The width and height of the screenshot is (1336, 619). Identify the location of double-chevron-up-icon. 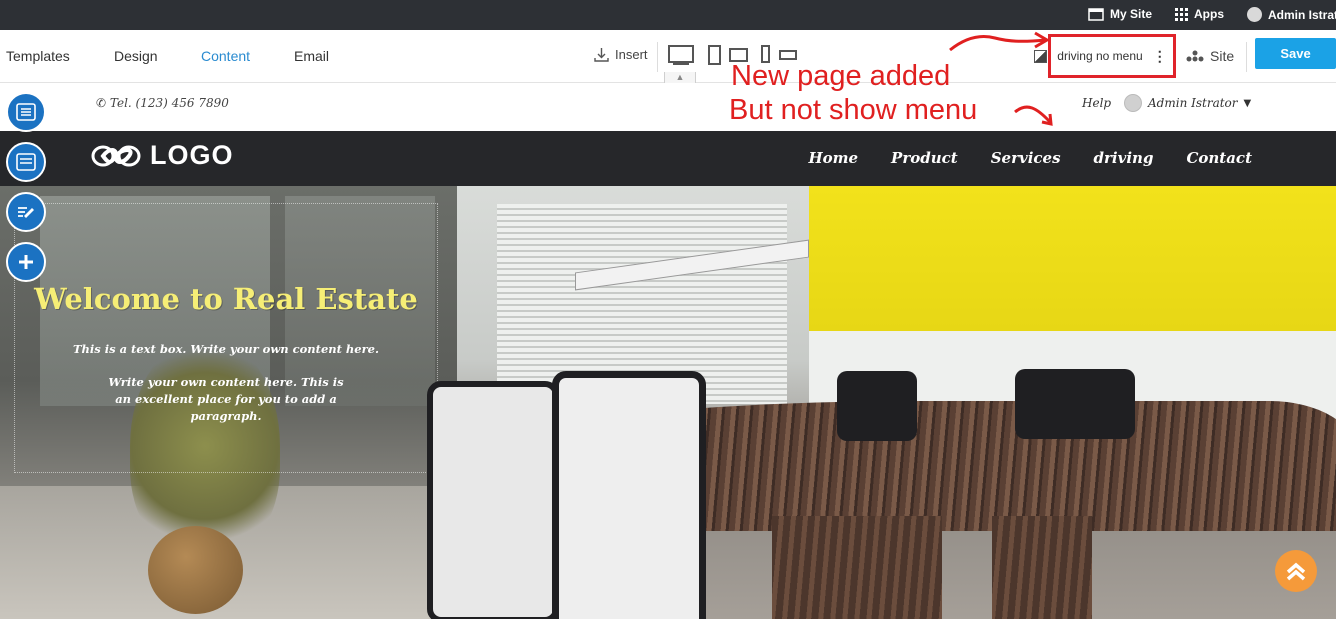
(1296, 571).